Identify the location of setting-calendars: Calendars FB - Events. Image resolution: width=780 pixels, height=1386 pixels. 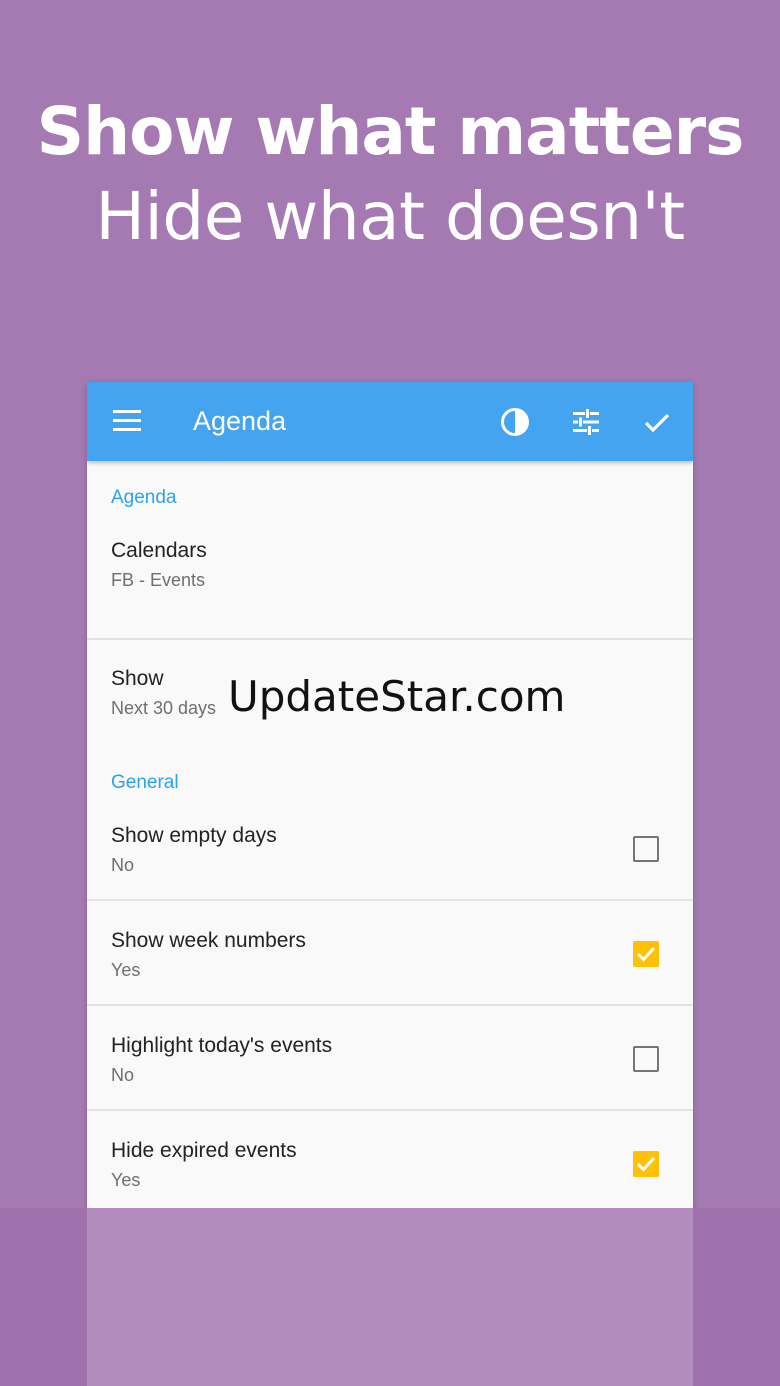
(390, 585).